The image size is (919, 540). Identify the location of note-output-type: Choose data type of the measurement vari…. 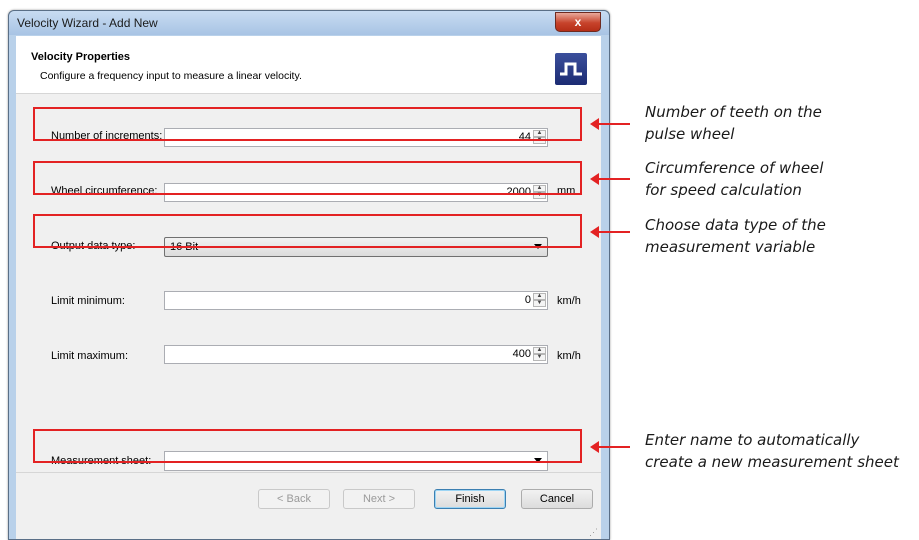
(735, 236).